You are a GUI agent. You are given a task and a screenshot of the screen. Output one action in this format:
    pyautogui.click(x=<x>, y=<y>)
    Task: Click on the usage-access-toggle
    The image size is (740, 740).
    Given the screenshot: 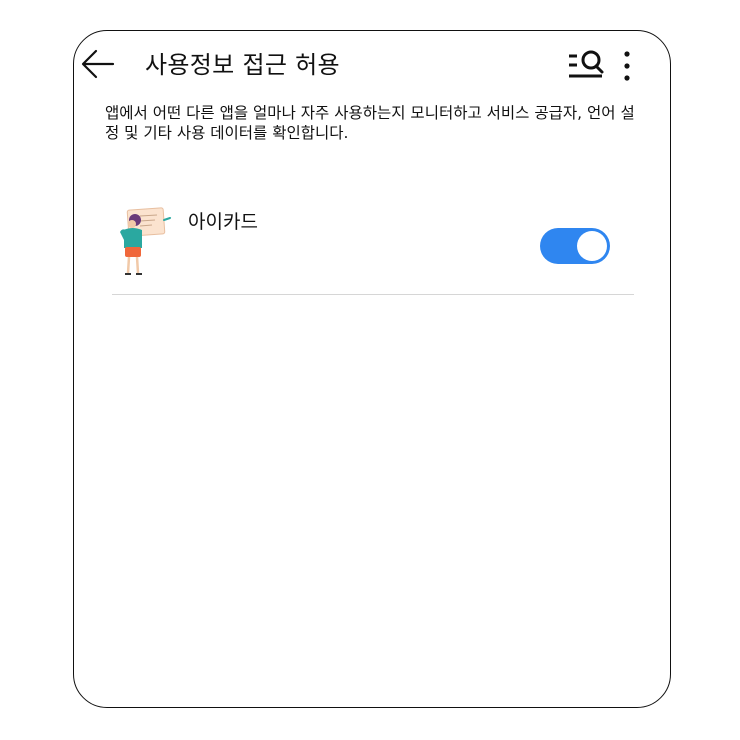 What is the action you would take?
    pyautogui.click(x=575, y=246)
    